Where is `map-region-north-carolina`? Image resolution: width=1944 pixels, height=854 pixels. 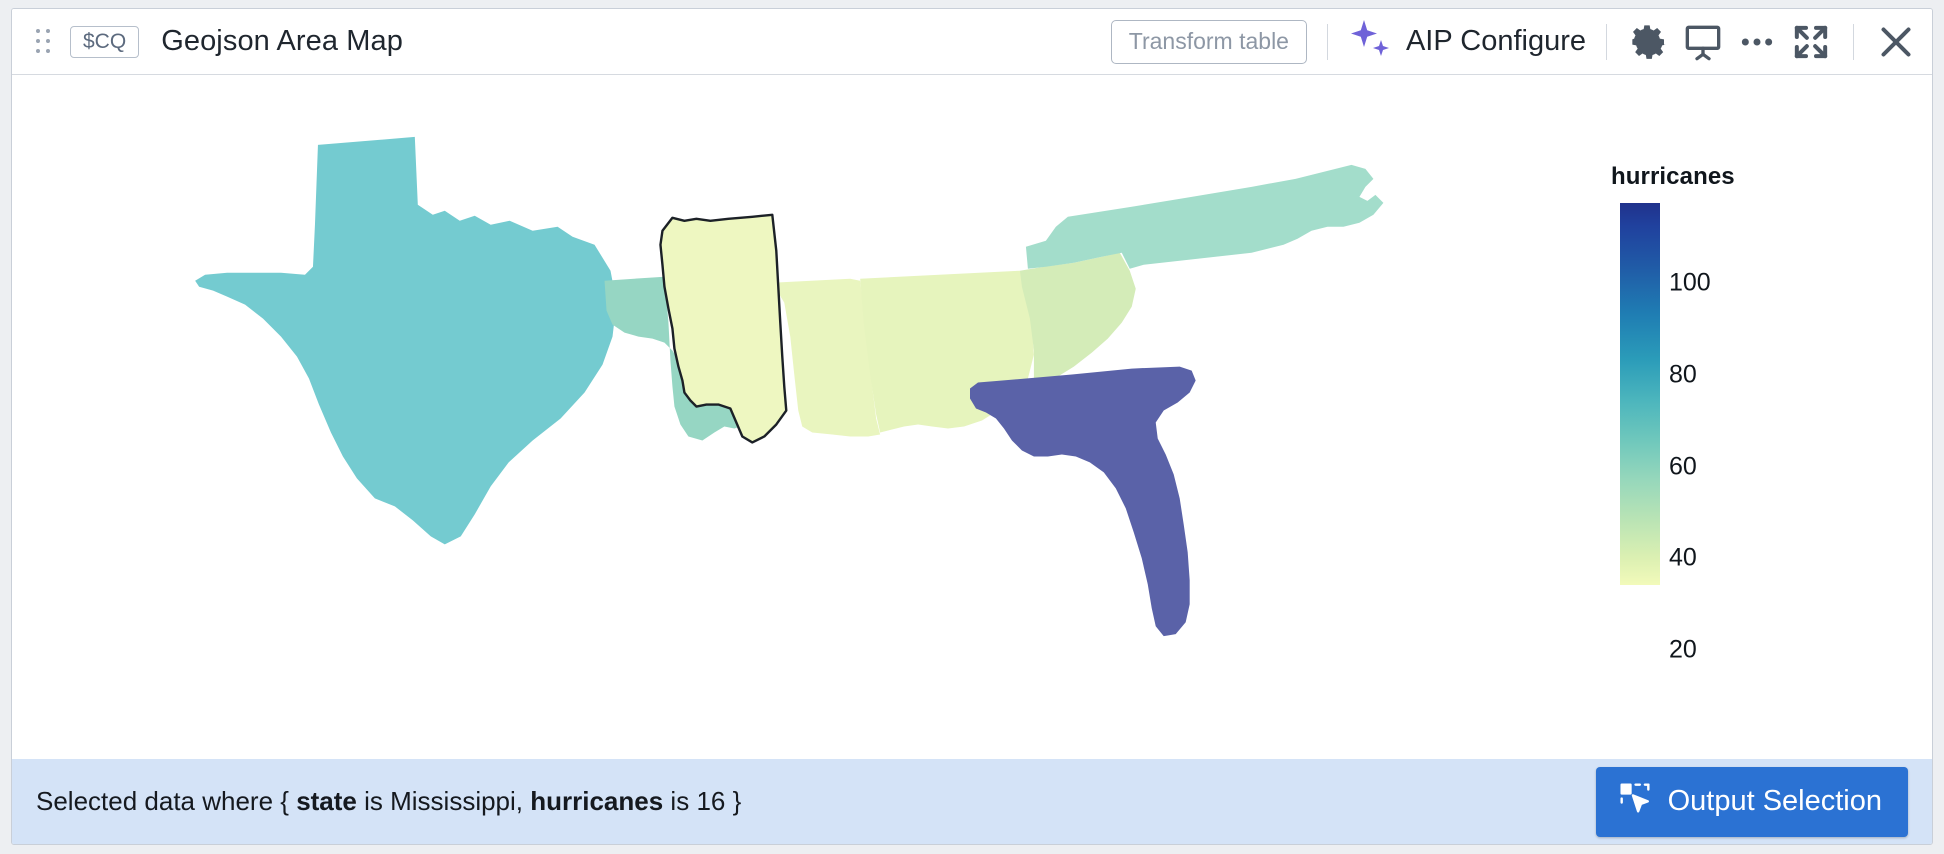 map-region-north-carolina is located at coordinates (1204, 216).